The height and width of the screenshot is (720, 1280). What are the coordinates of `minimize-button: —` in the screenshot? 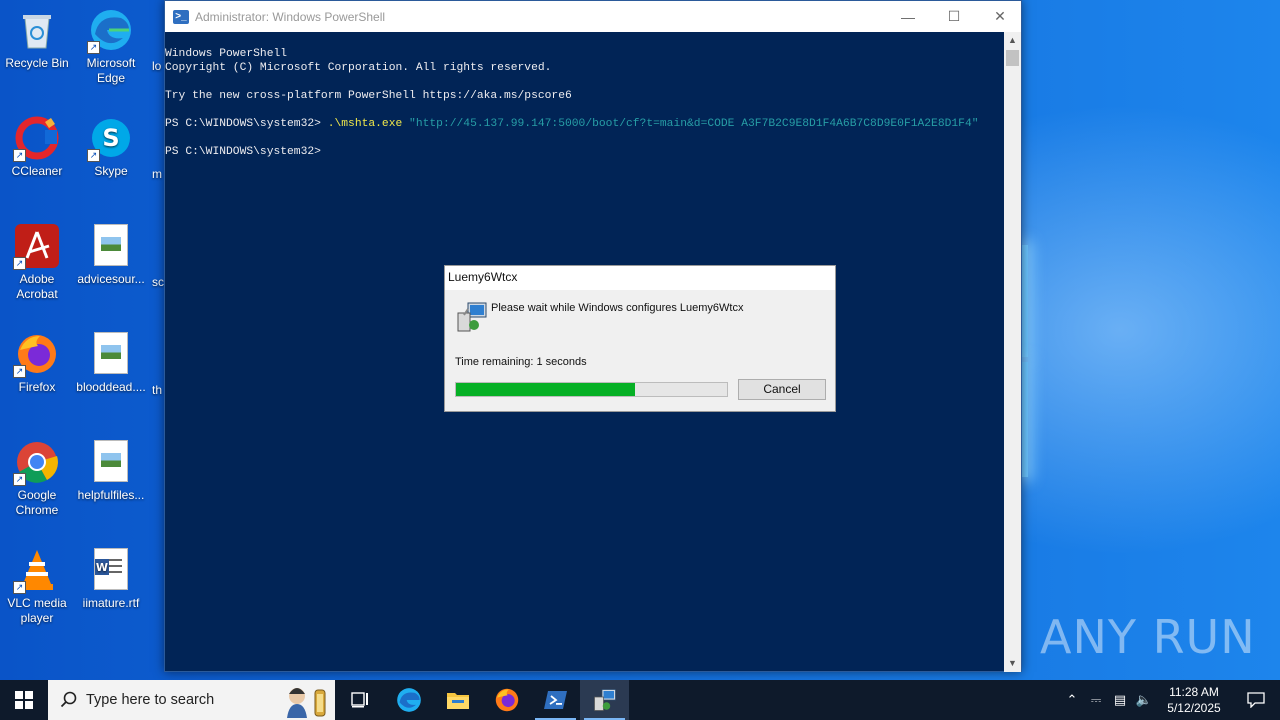 It's located at (908, 16).